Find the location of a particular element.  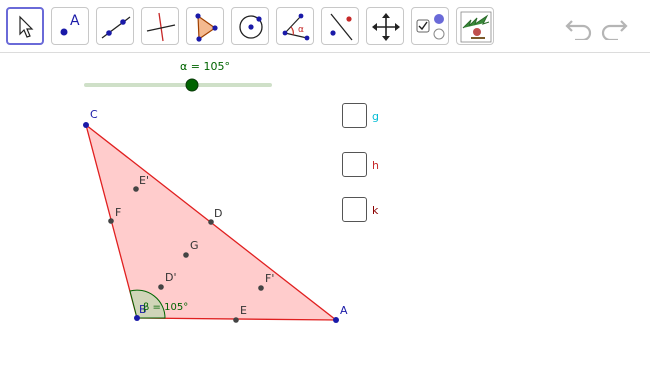

label-f-prime: F' is located at coordinates (269, 278).